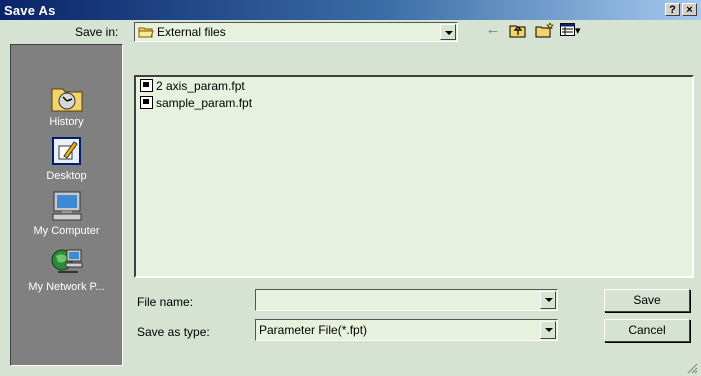  I want to click on up-folder-icon, so click(517, 31).